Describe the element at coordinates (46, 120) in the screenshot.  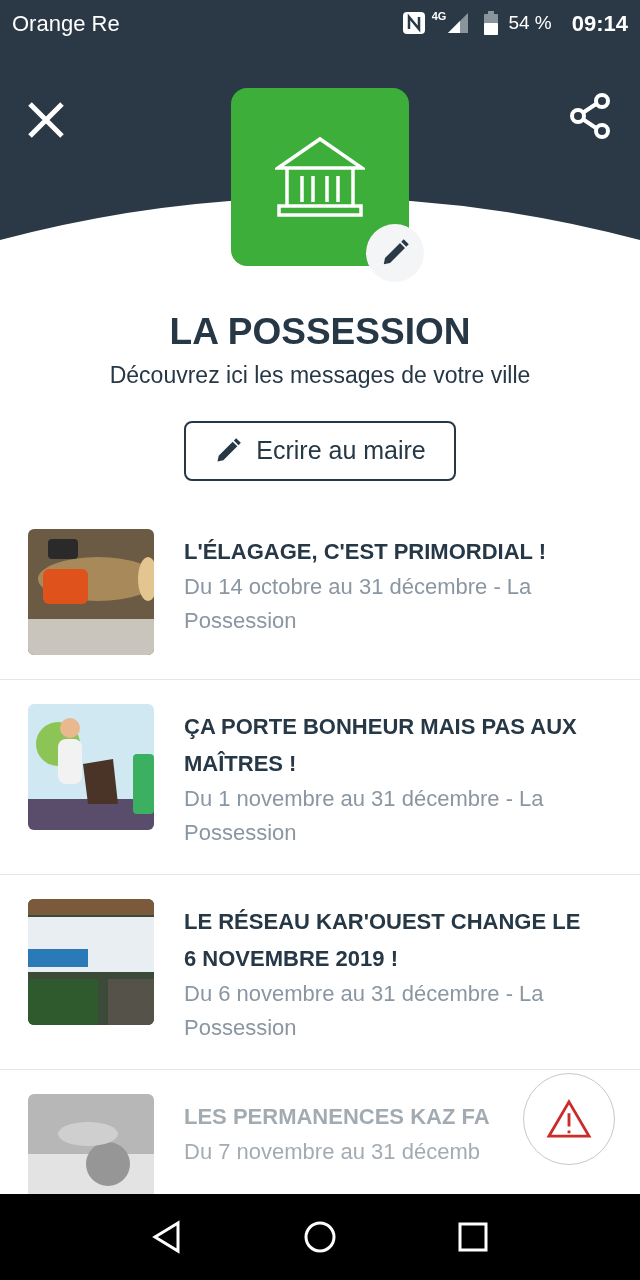
I see `close-button` at that location.